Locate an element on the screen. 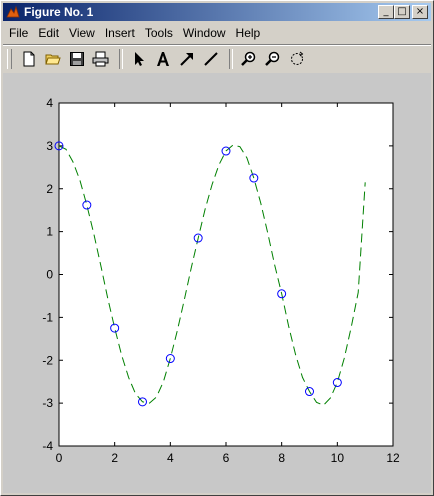 The height and width of the screenshot is (496, 434). close-button: × is located at coordinates (420, 12).